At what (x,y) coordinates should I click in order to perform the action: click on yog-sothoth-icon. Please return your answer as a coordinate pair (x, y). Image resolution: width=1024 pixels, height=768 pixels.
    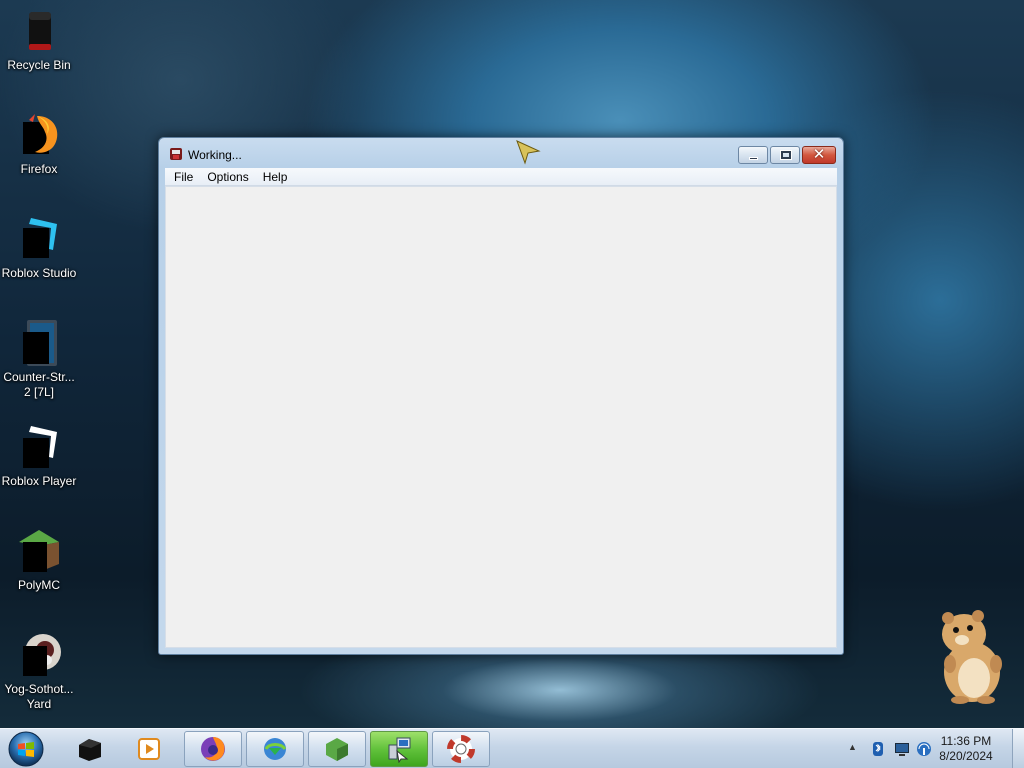
    Looking at the image, I should click on (39, 654).